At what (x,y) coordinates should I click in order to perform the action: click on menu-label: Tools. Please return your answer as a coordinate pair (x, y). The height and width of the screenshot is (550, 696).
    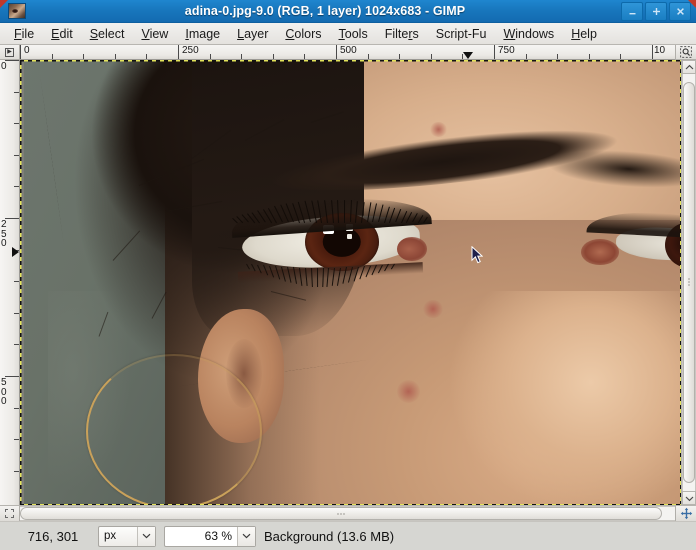
    Looking at the image, I should click on (353, 33).